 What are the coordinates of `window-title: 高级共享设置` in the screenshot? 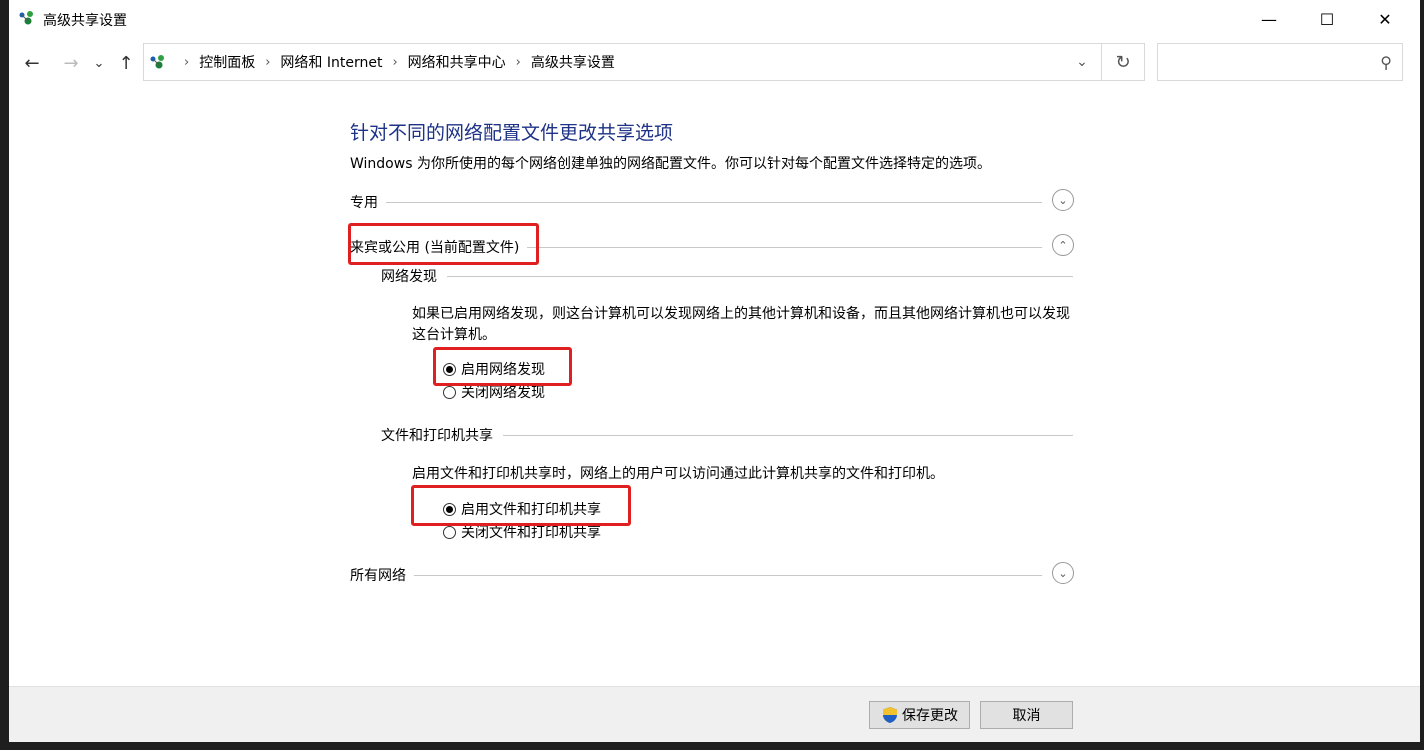 It's located at (85, 21).